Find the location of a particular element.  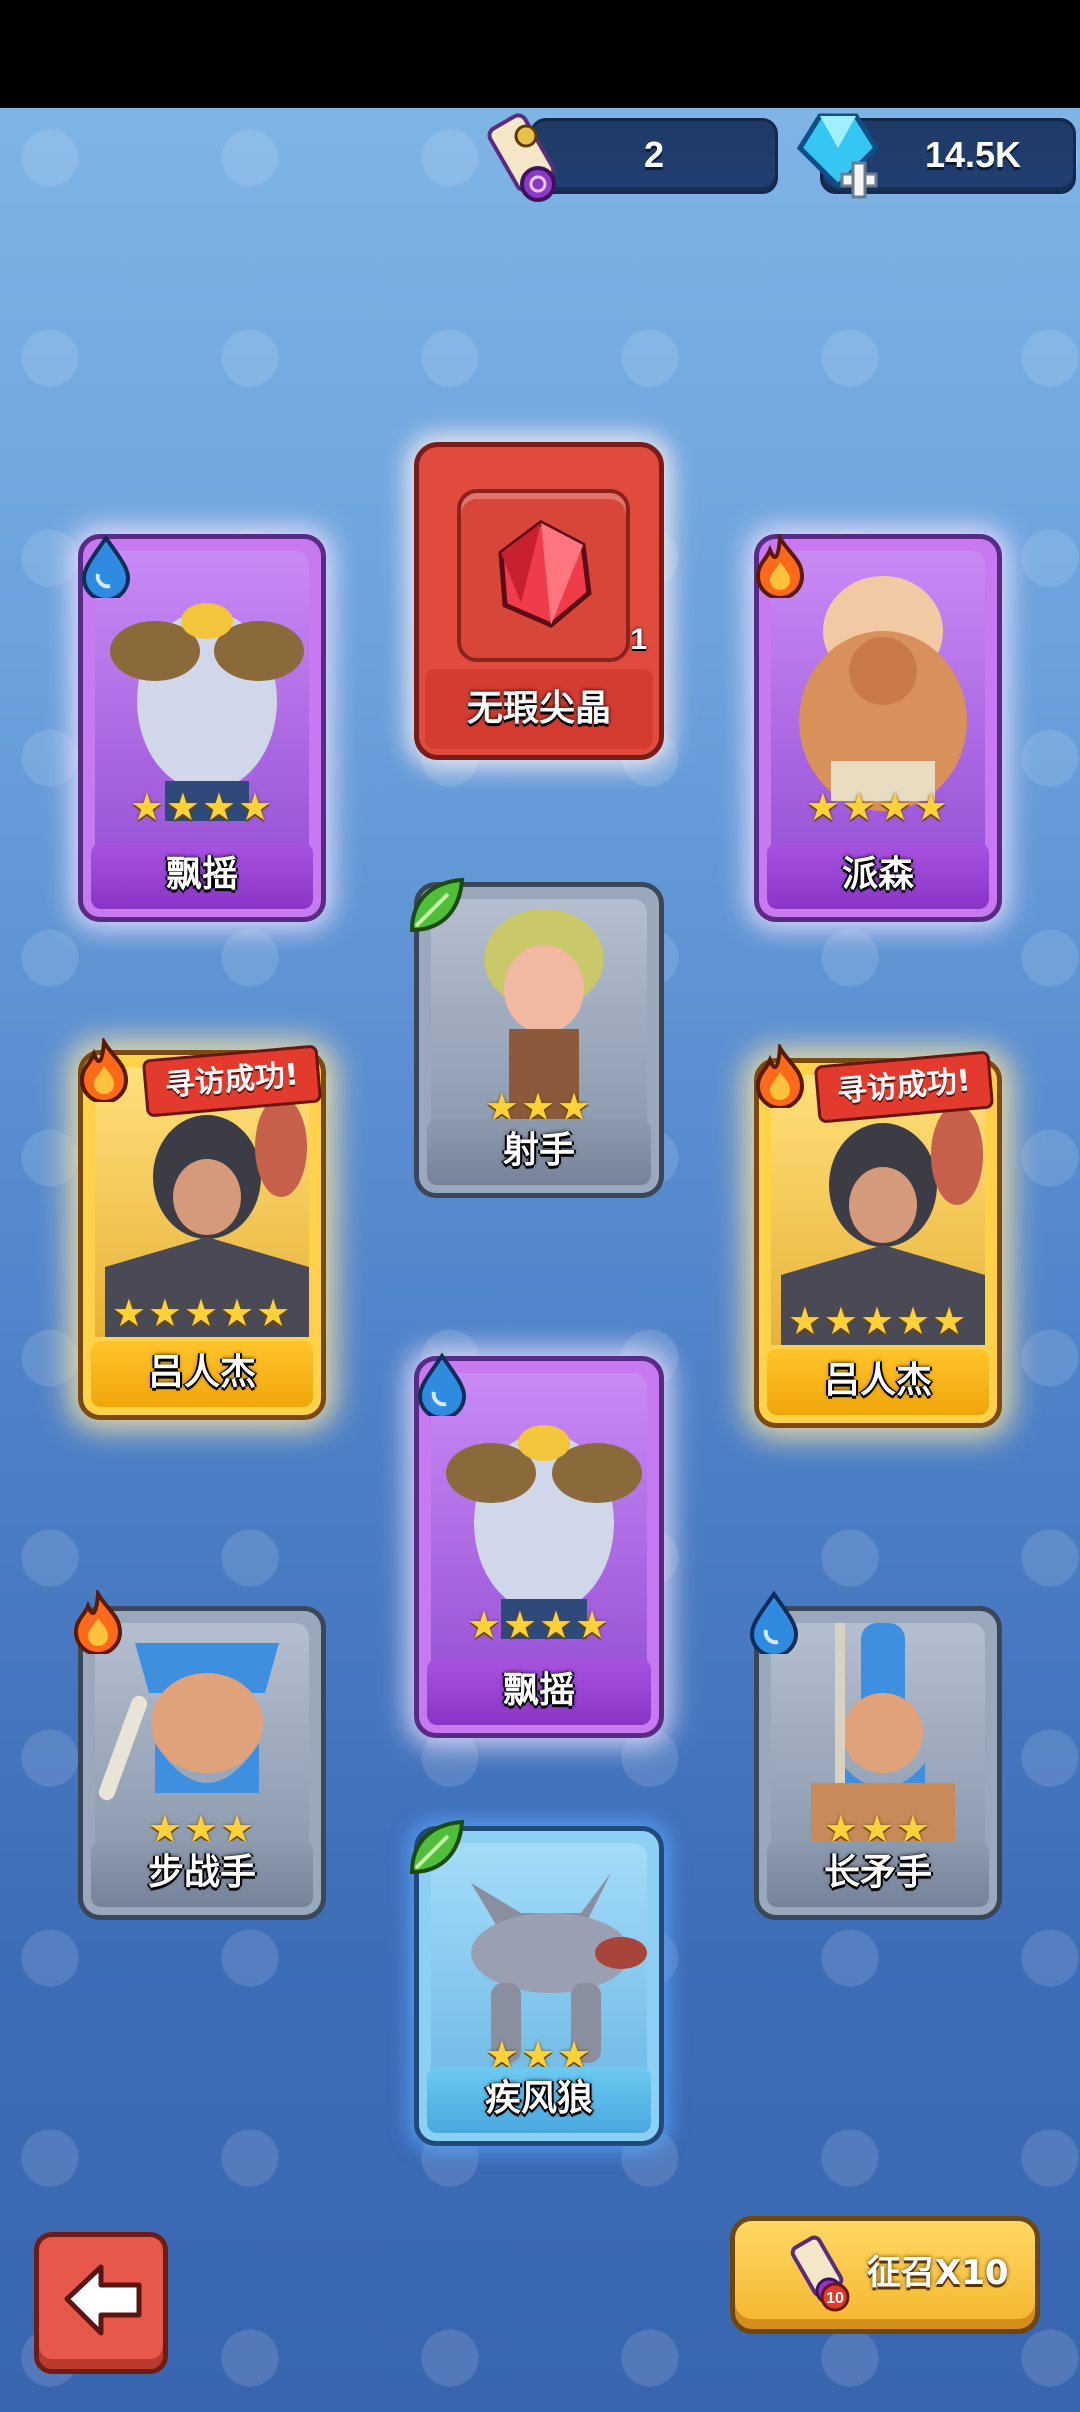

status-bar is located at coordinates (540, 54).